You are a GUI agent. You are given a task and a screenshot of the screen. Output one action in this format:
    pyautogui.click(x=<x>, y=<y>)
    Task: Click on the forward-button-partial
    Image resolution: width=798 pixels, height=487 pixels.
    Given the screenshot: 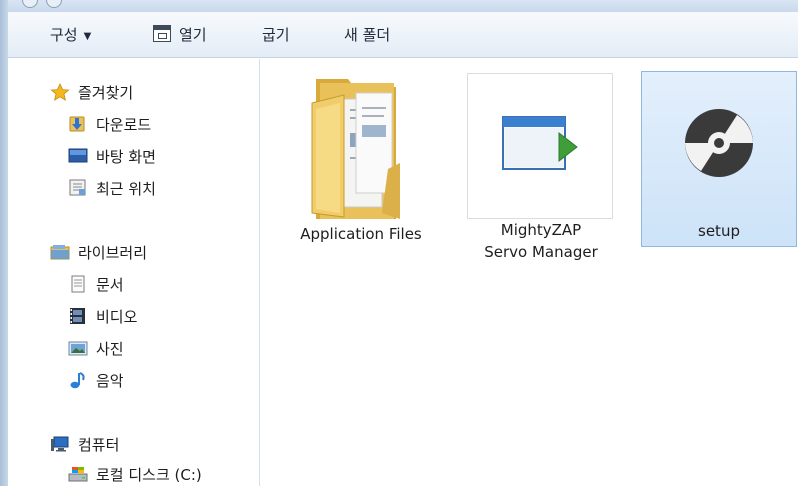 What is the action you would take?
    pyautogui.click(x=54, y=4)
    